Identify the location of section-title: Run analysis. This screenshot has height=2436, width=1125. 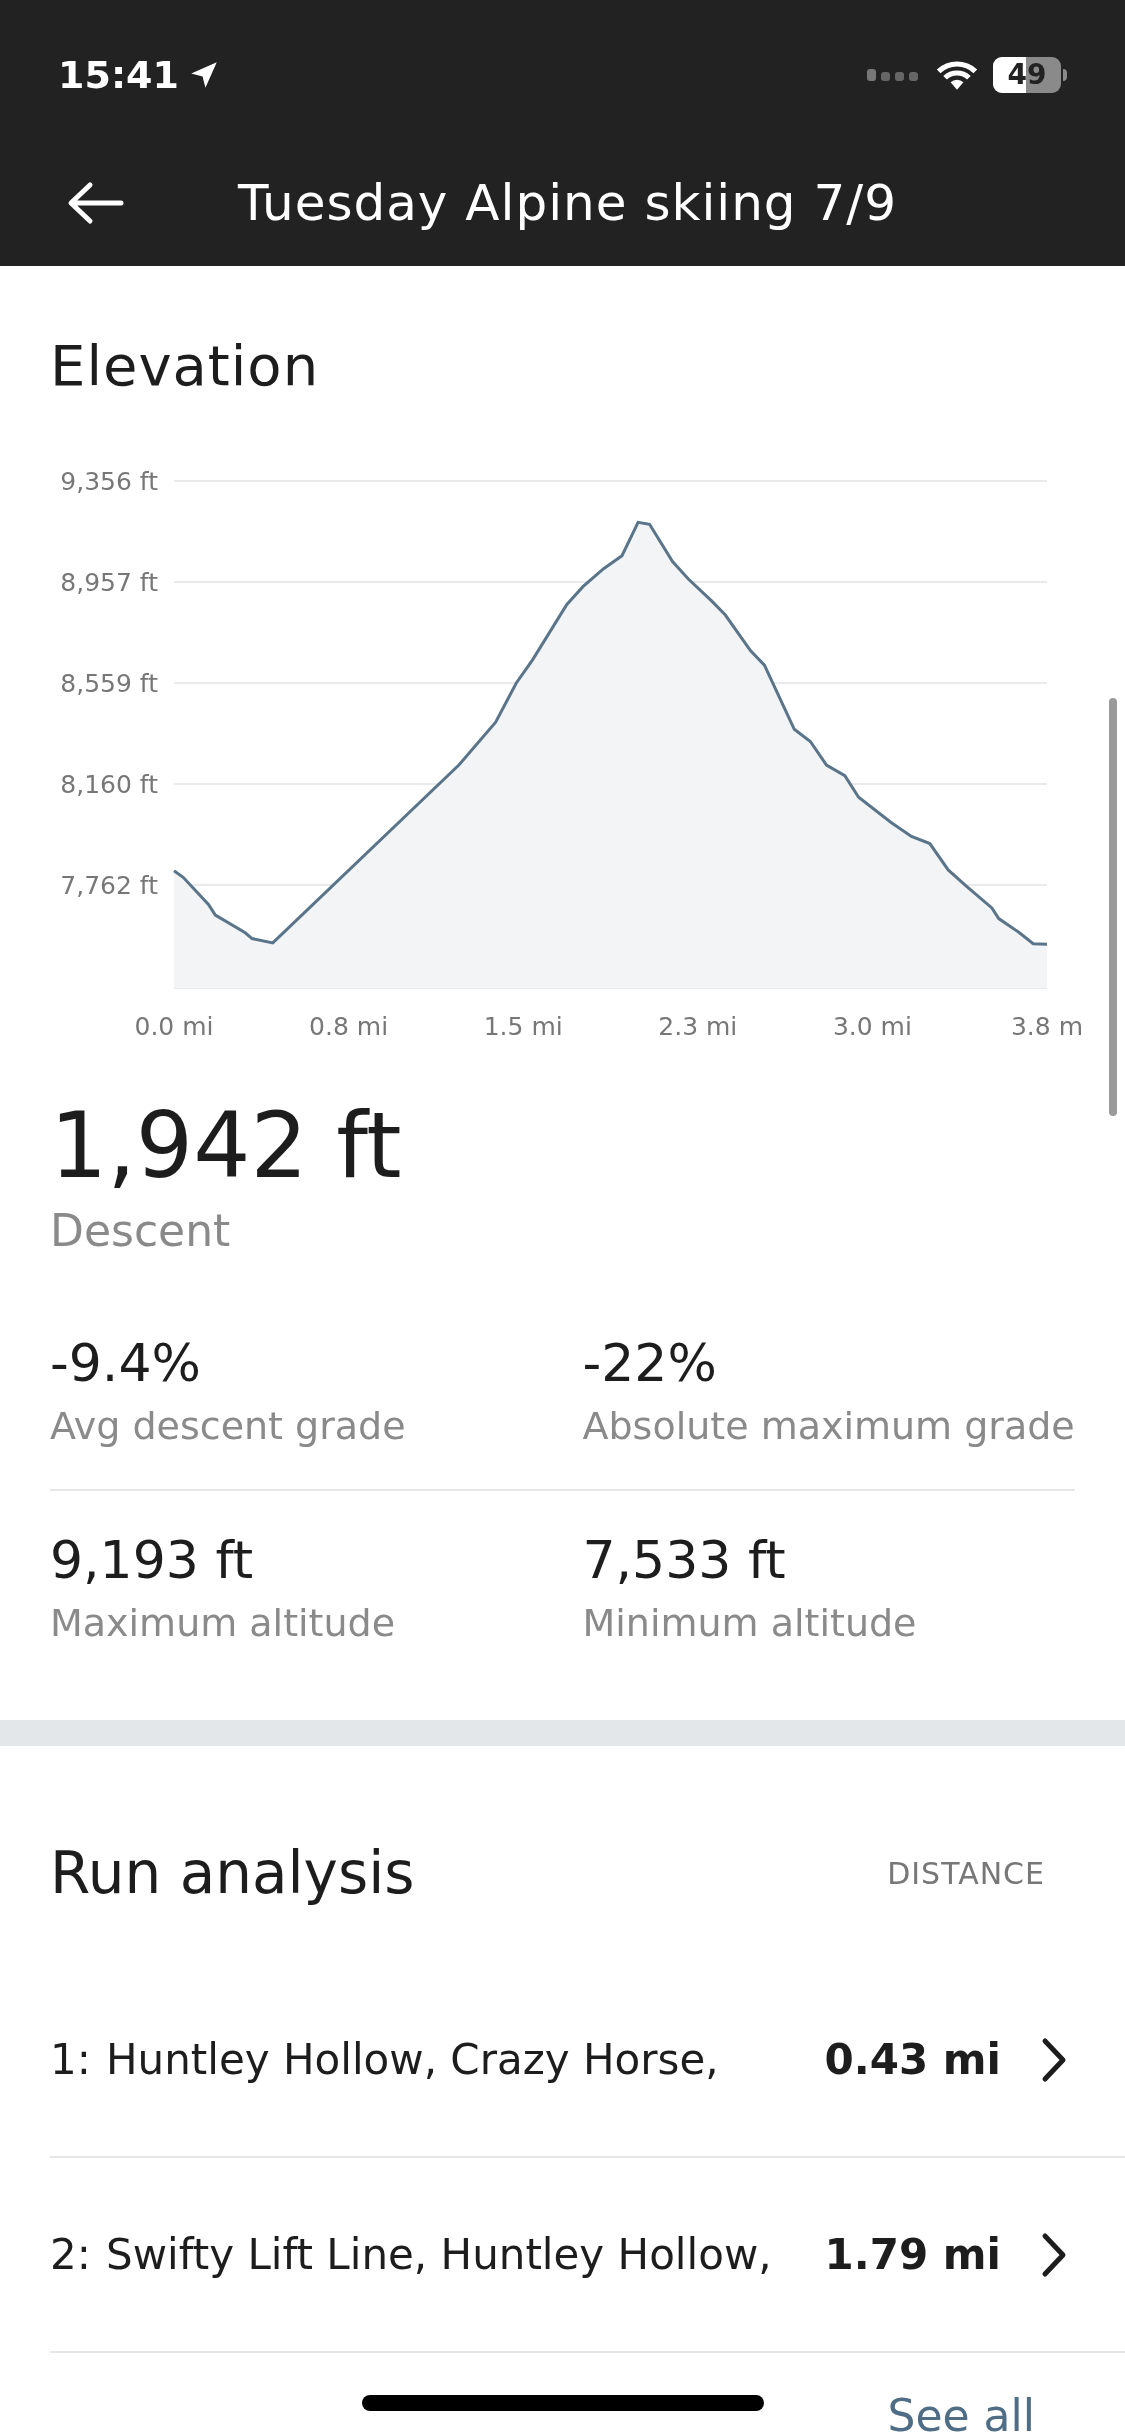
(232, 1873).